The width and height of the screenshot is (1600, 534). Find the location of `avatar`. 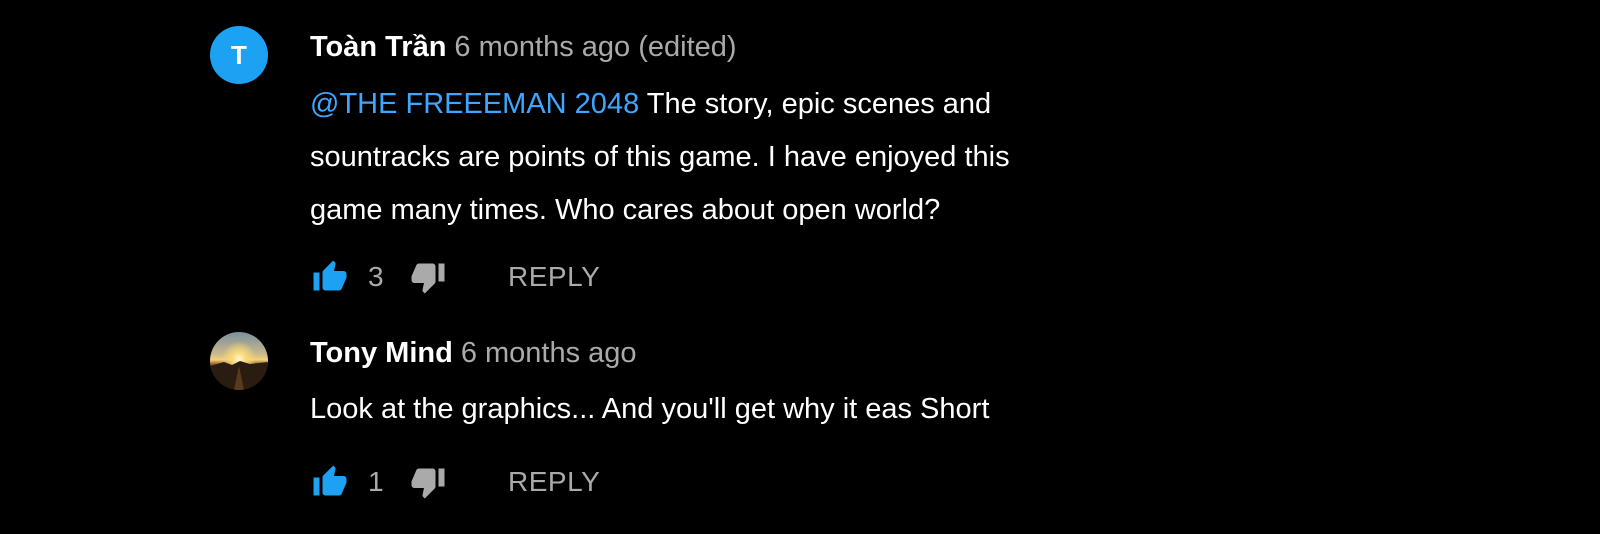

avatar is located at coordinates (239, 361).